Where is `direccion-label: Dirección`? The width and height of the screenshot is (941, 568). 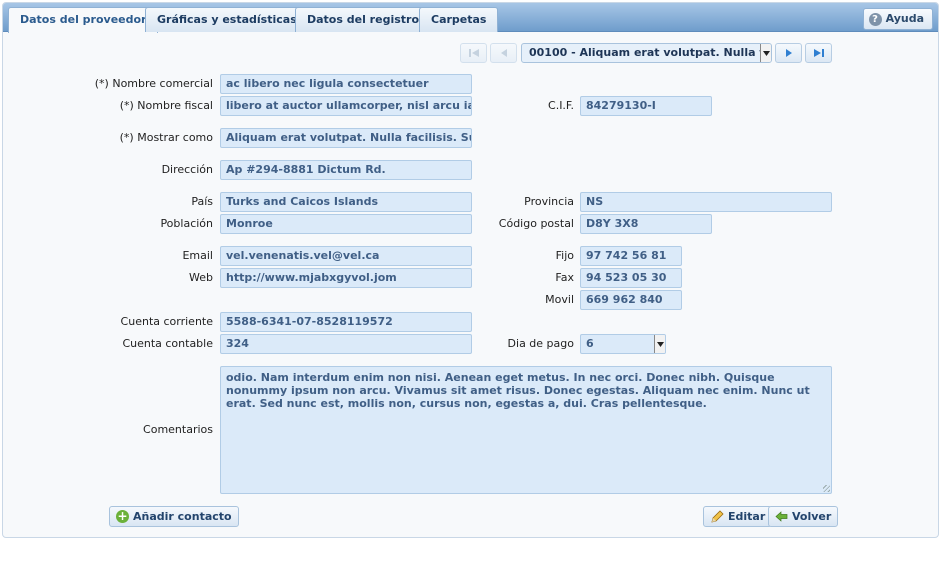 direccion-label: Dirección is located at coordinates (187, 169).